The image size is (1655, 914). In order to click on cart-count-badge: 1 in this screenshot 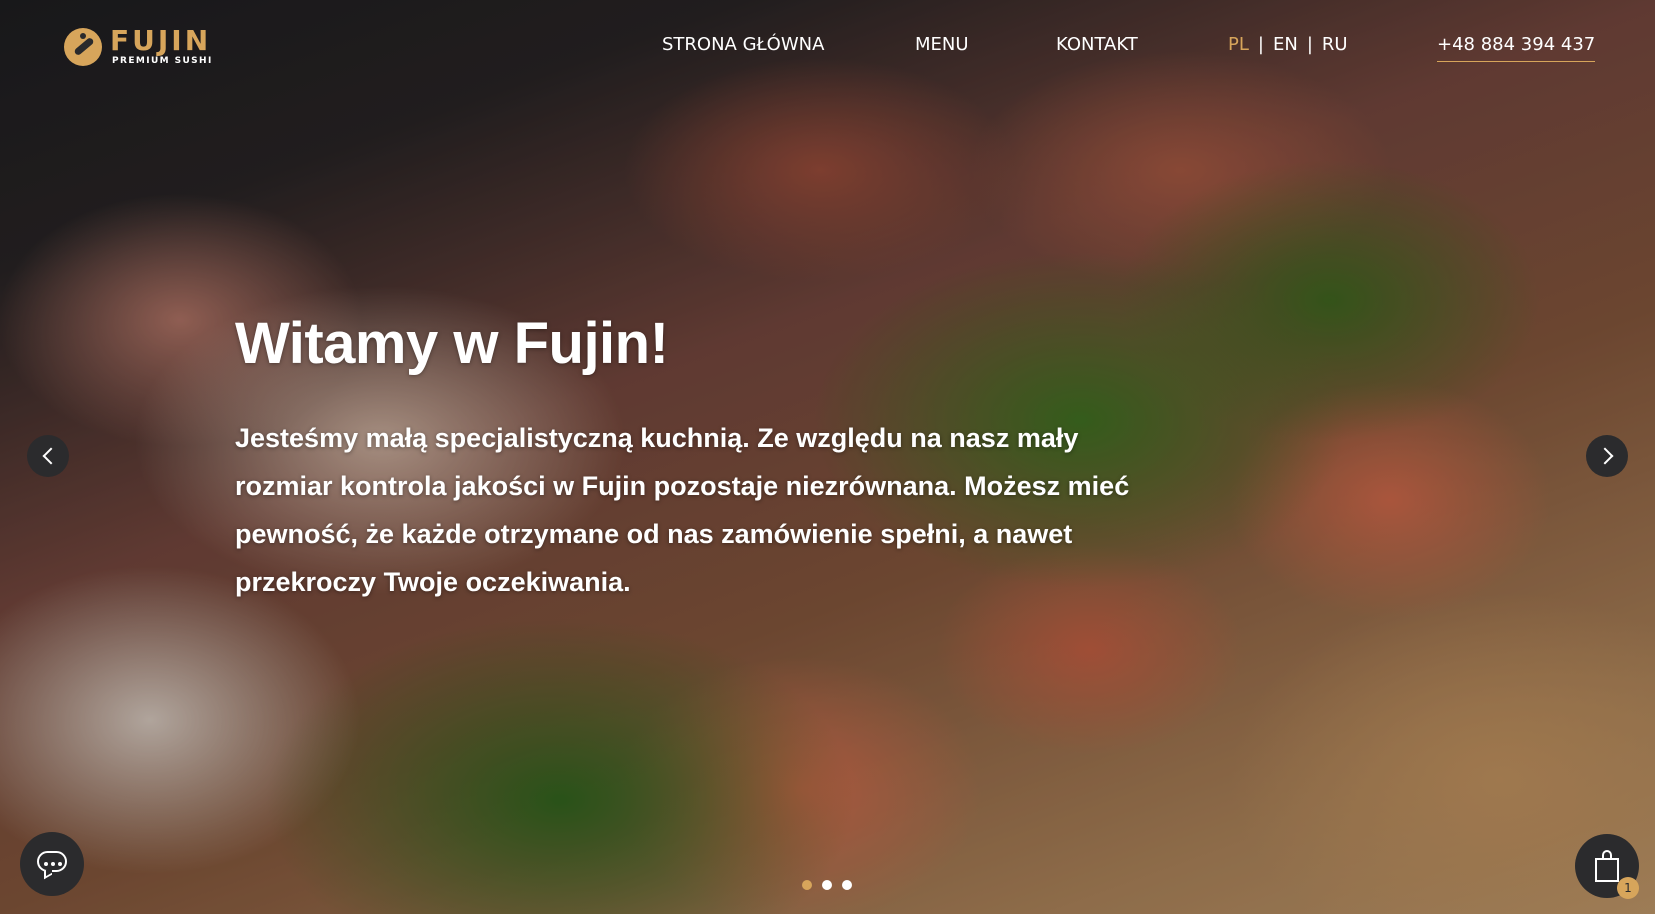, I will do `click(1628, 888)`.